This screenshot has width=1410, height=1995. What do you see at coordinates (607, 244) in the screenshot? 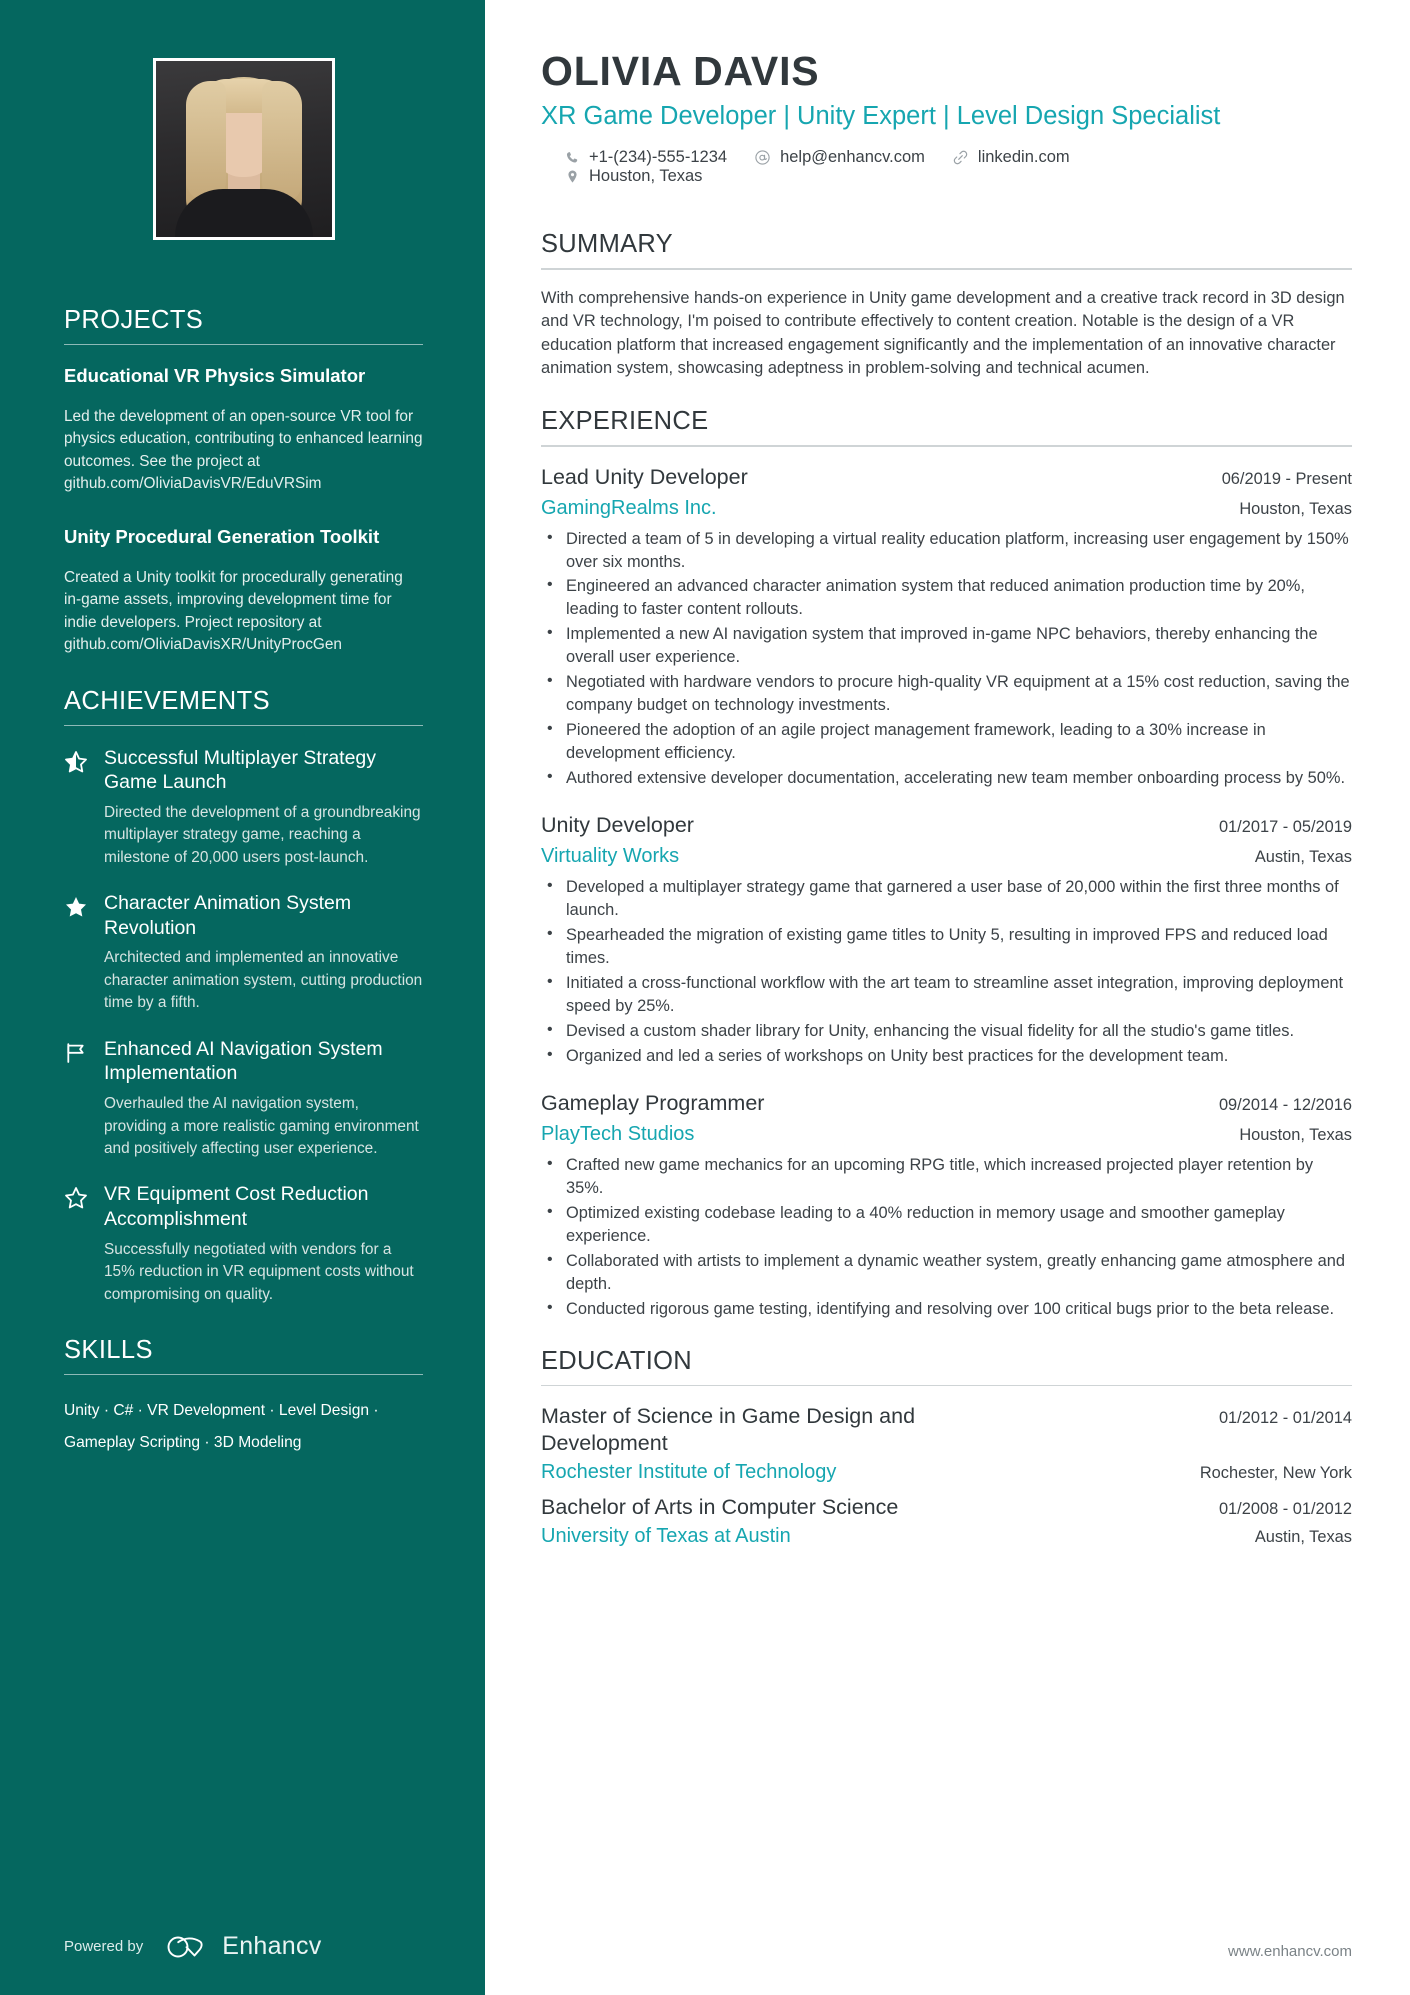
I see `summary-heading: SUMMARY` at bounding box center [607, 244].